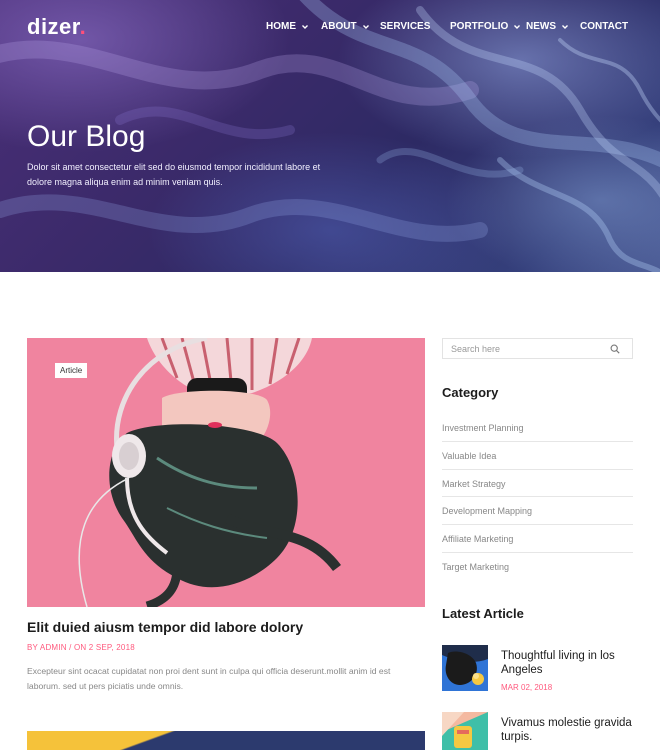 The height and width of the screenshot is (750, 660). I want to click on search-box, so click(537, 348).